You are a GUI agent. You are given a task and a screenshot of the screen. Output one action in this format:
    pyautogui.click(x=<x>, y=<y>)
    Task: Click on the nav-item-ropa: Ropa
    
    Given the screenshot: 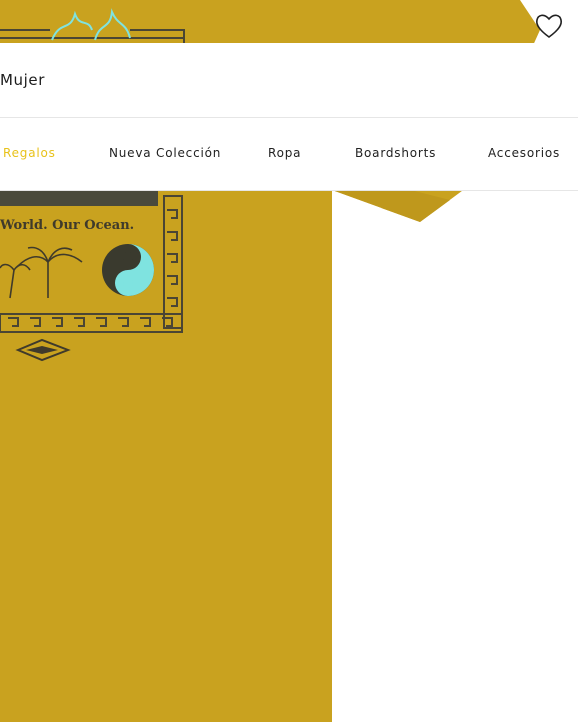 What is the action you would take?
    pyautogui.click(x=284, y=153)
    